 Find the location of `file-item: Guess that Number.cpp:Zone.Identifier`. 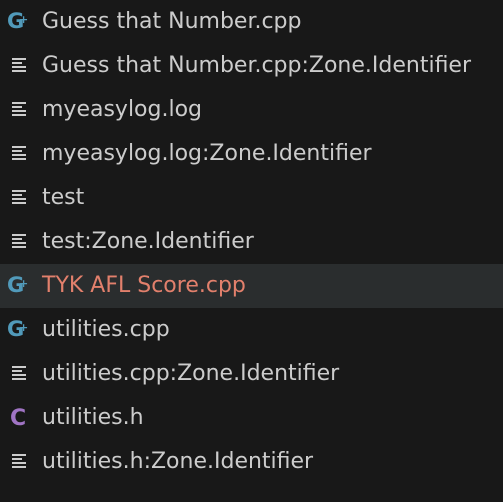

file-item: Guess that Number.cpp:Zone.Identifier is located at coordinates (251, 66).